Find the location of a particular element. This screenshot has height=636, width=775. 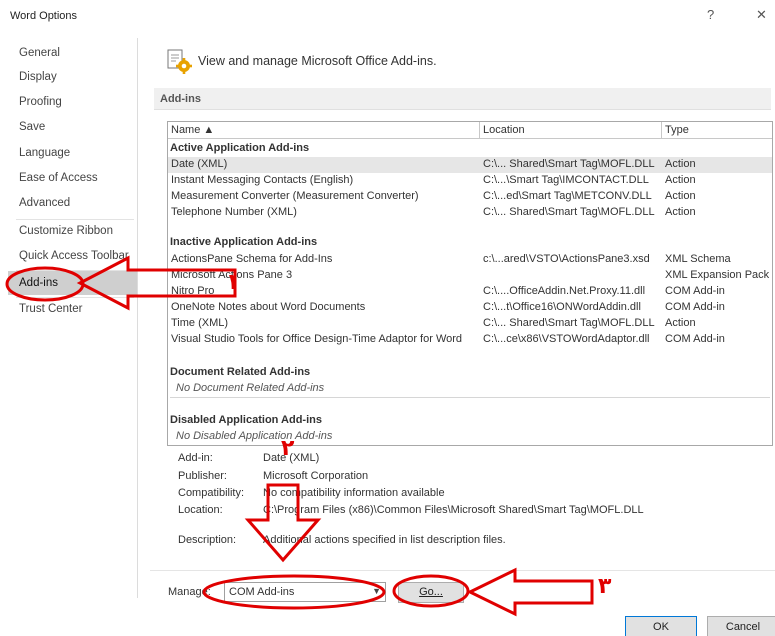

sidebar-item-general: General is located at coordinates (72, 53).